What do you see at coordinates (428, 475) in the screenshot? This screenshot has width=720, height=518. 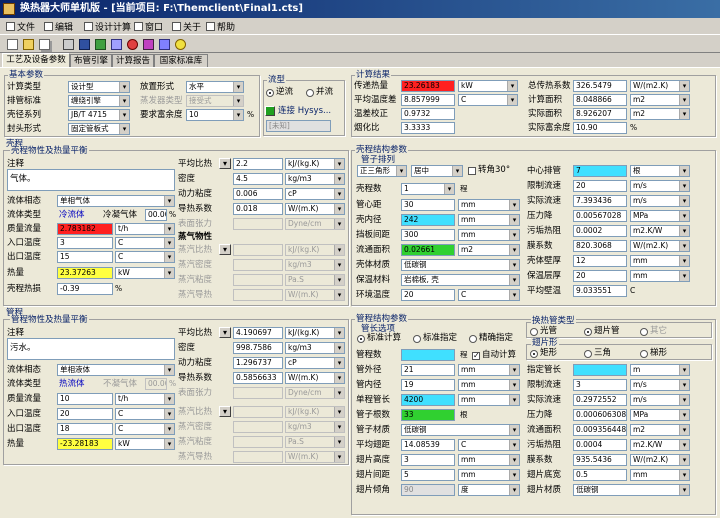 I see `fs-field: 5` at bounding box center [428, 475].